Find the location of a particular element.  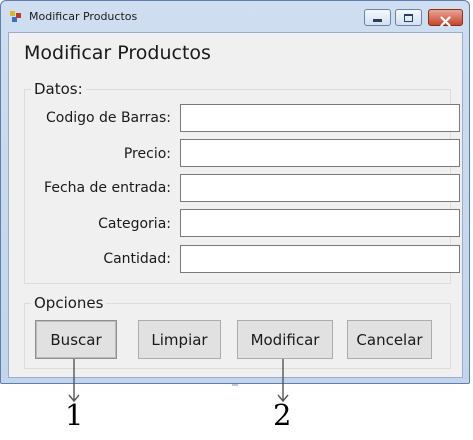

arrow-to-modificar is located at coordinates (283, 381).